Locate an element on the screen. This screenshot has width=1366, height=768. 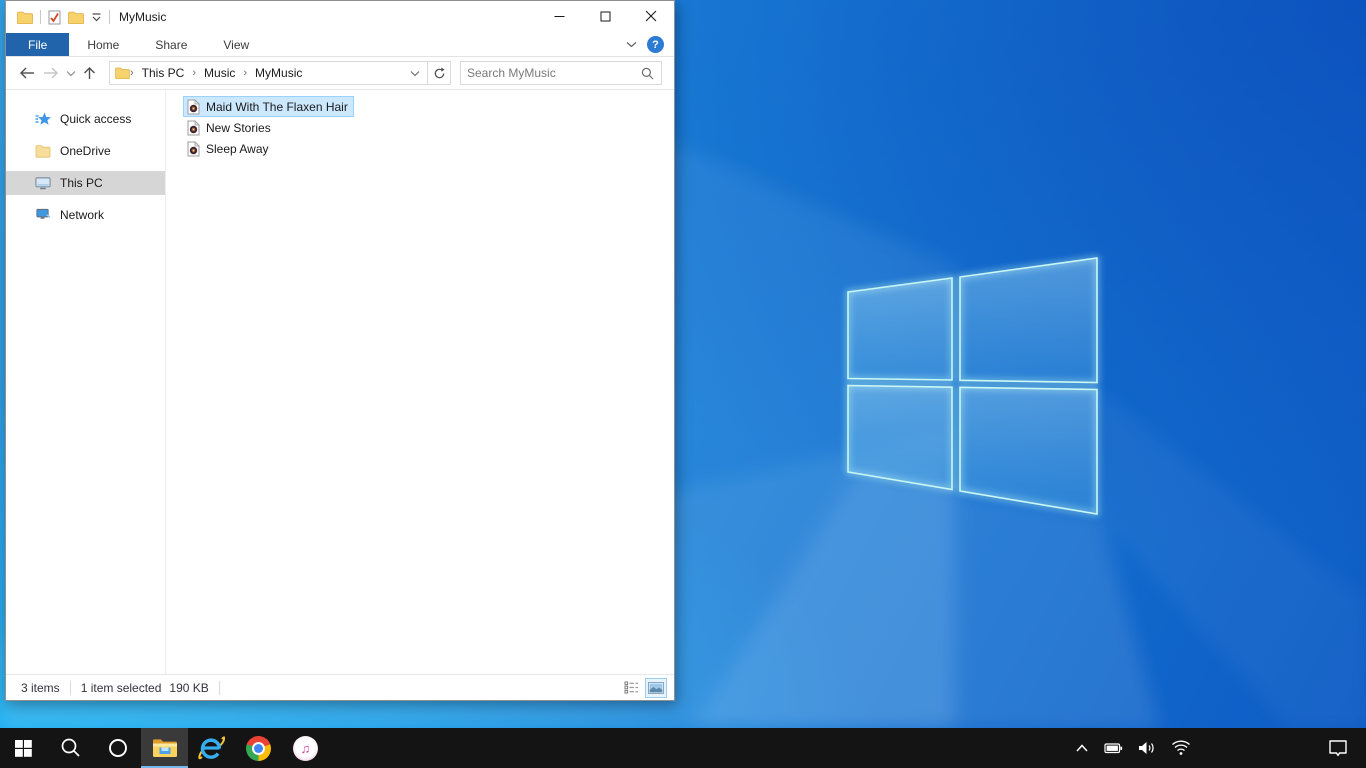
qat-new-folder-button is located at coordinates (76, 17).